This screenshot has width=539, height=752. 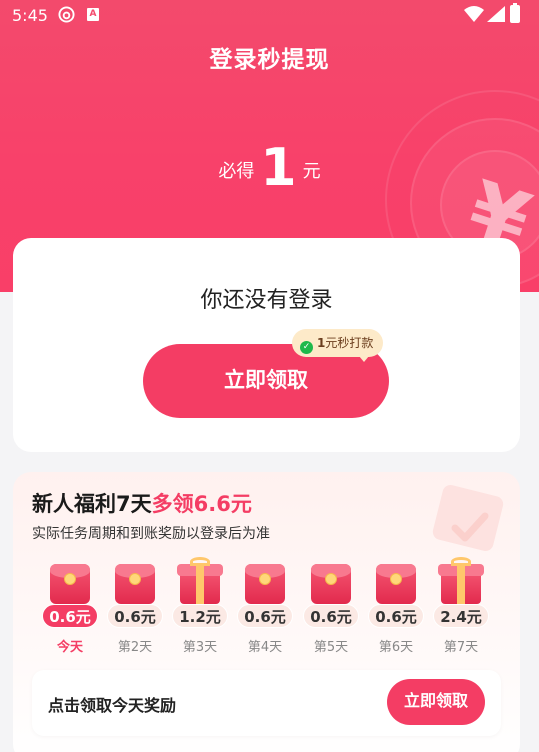 I want to click on claim-today-button: 立即领取, so click(x=436, y=702).